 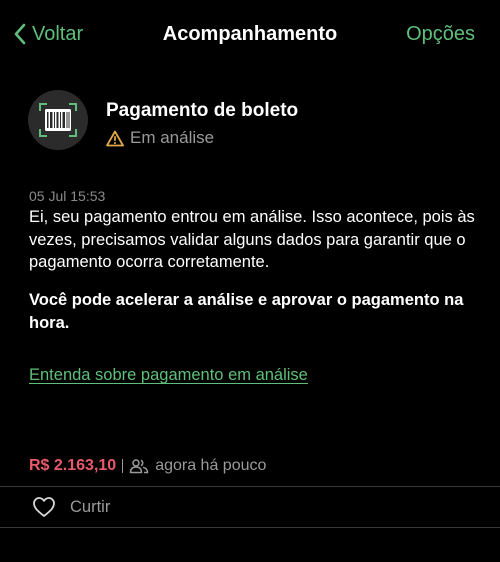 I want to click on options-button: Opções, so click(x=440, y=34).